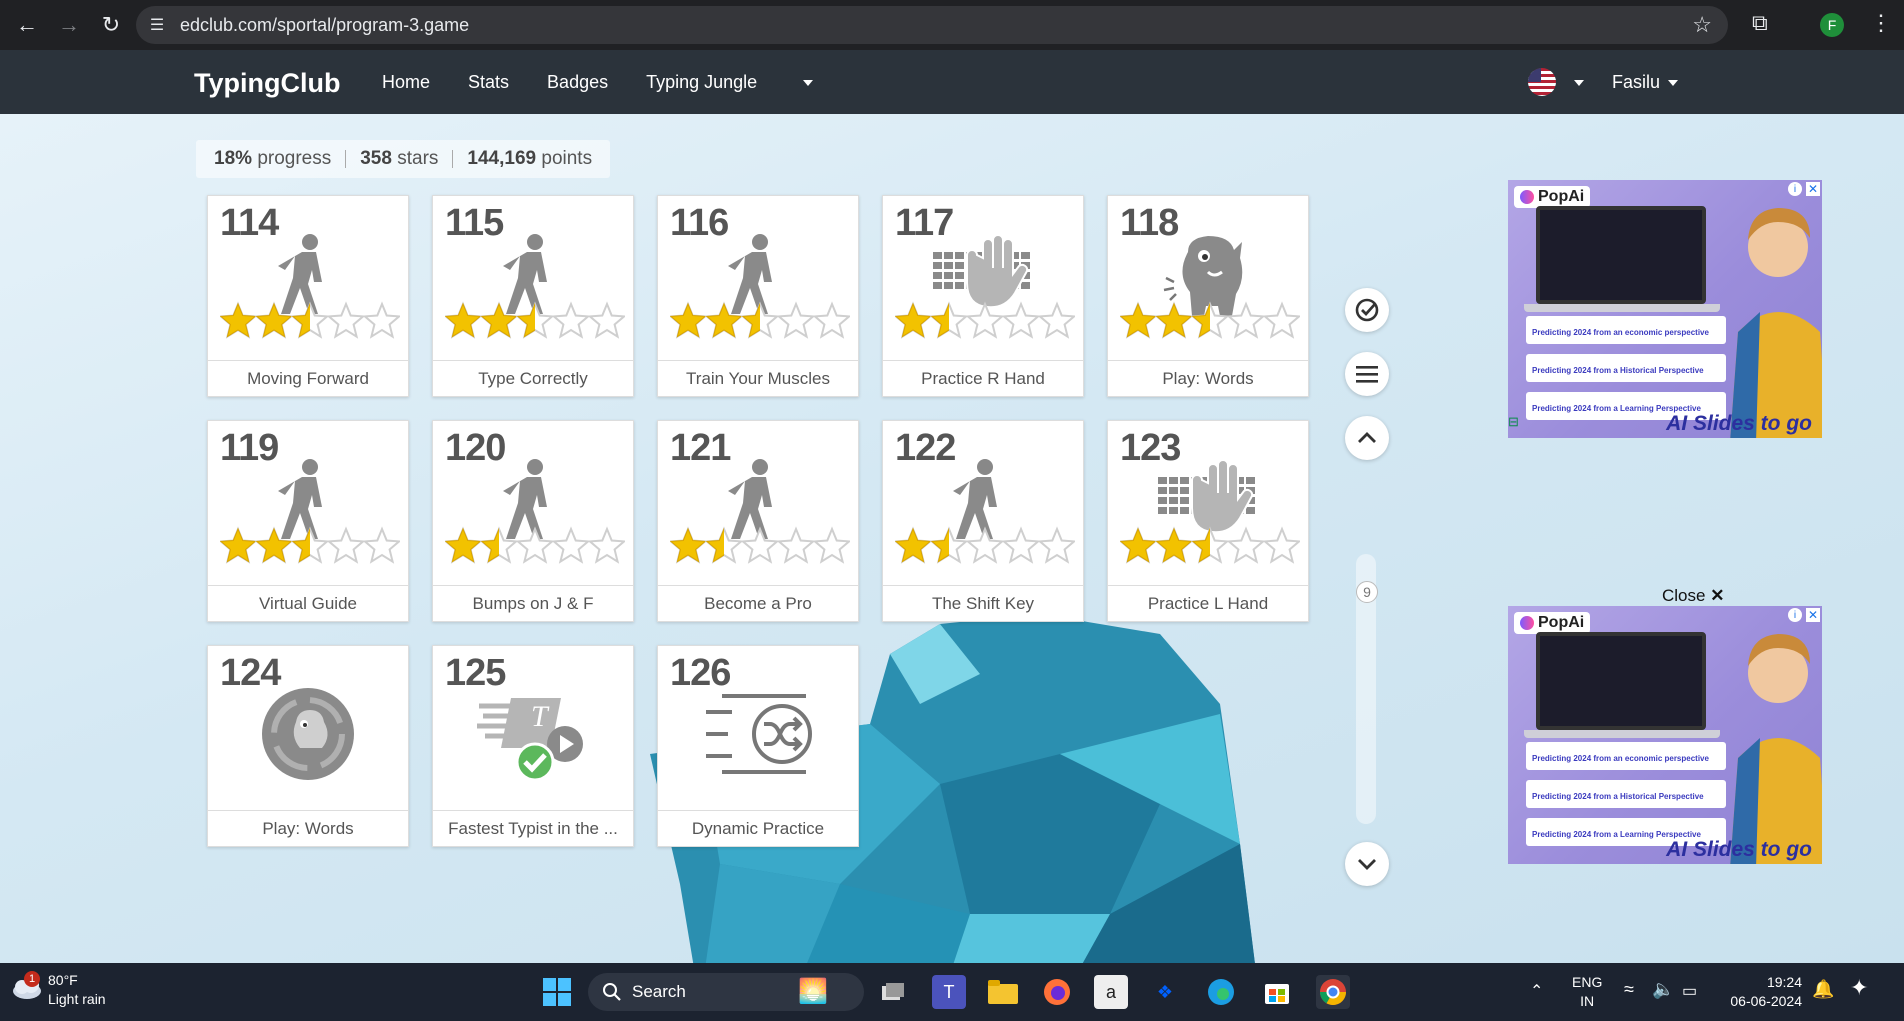 The height and width of the screenshot is (1021, 1904). Describe the element at coordinates (577, 82) in the screenshot. I see `nav-badges: Badges` at that location.